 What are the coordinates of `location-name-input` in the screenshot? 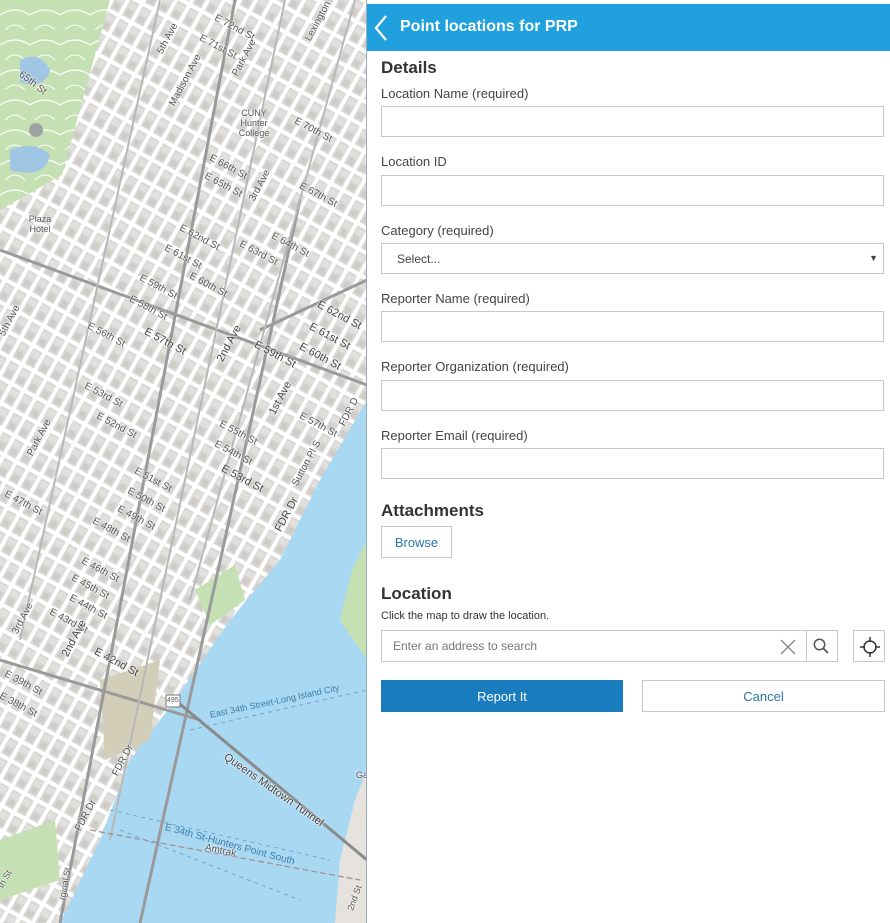 It's located at (632, 121).